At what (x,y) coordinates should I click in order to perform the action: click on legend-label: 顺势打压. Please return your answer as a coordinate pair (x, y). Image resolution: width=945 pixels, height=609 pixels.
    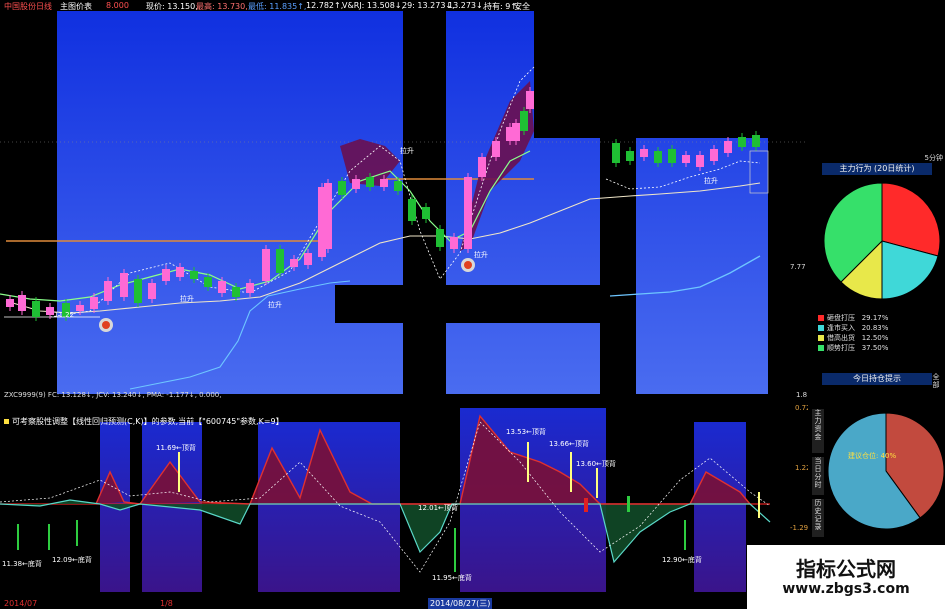
    Looking at the image, I should click on (841, 348).